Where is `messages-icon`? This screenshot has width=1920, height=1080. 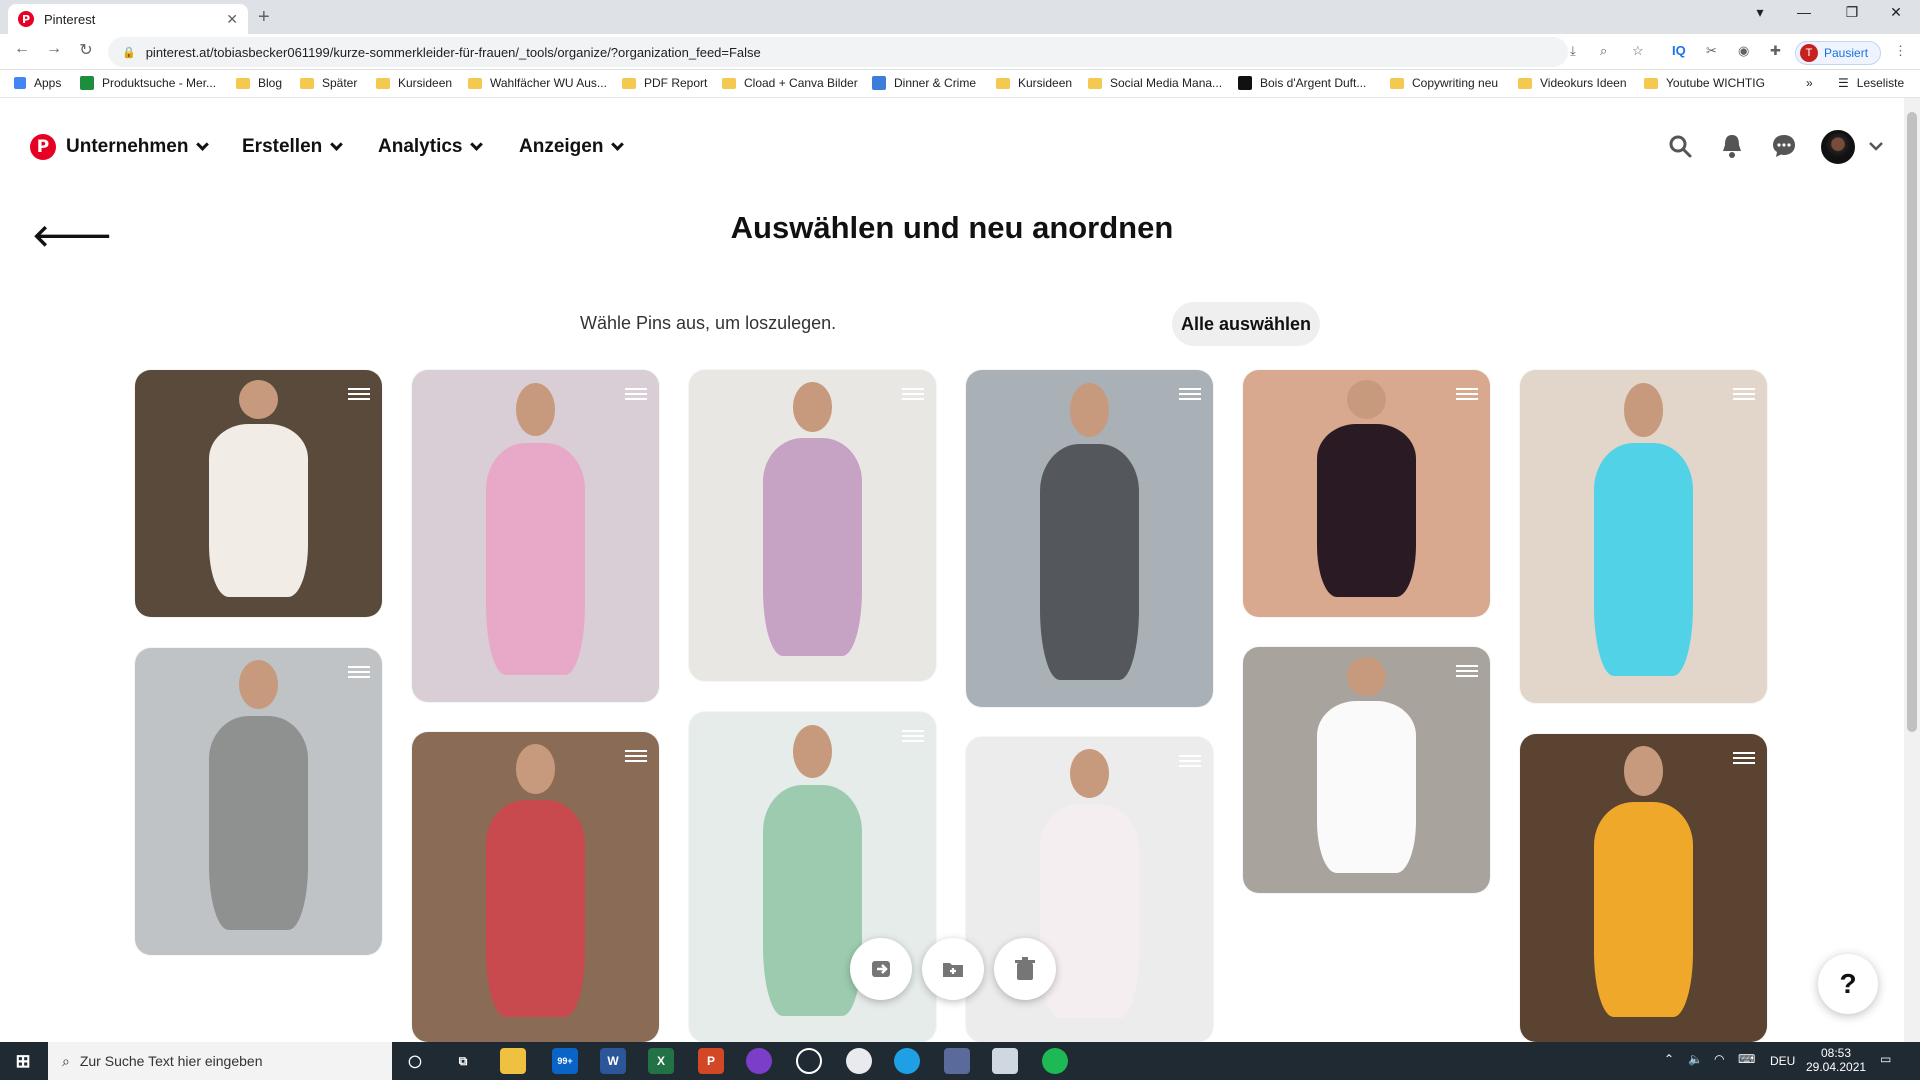 messages-icon is located at coordinates (1784, 146).